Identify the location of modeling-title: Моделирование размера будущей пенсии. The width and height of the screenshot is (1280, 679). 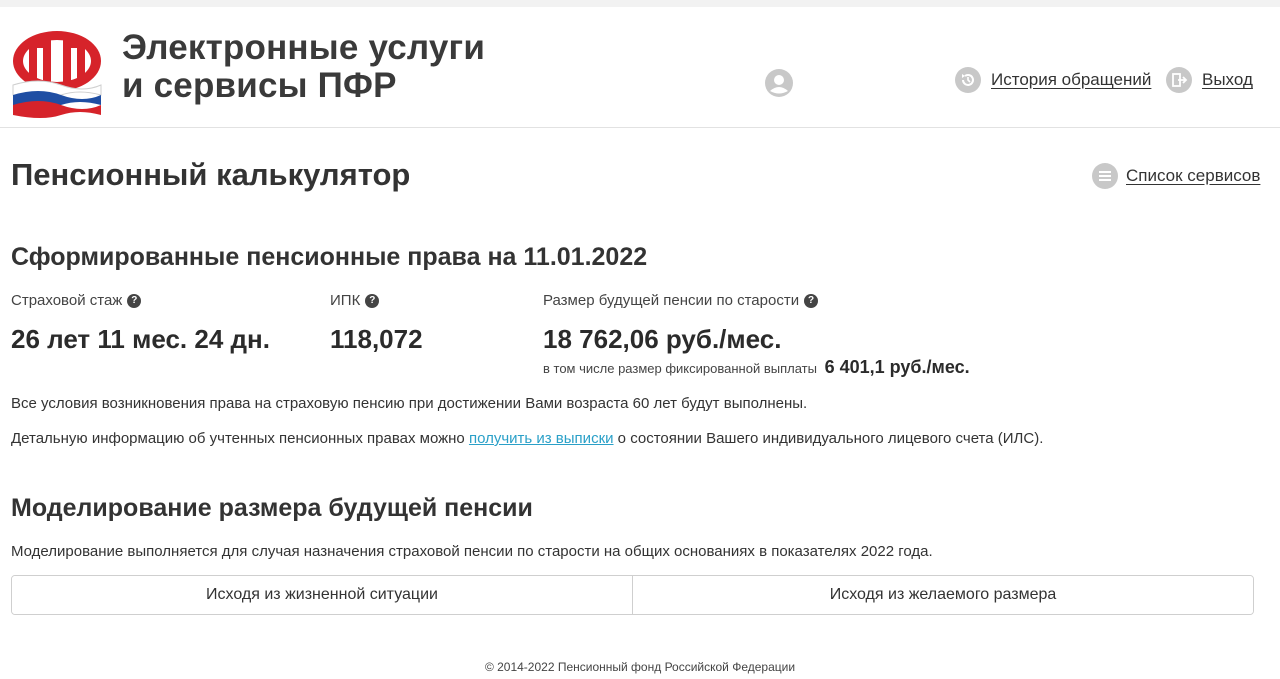
(272, 508).